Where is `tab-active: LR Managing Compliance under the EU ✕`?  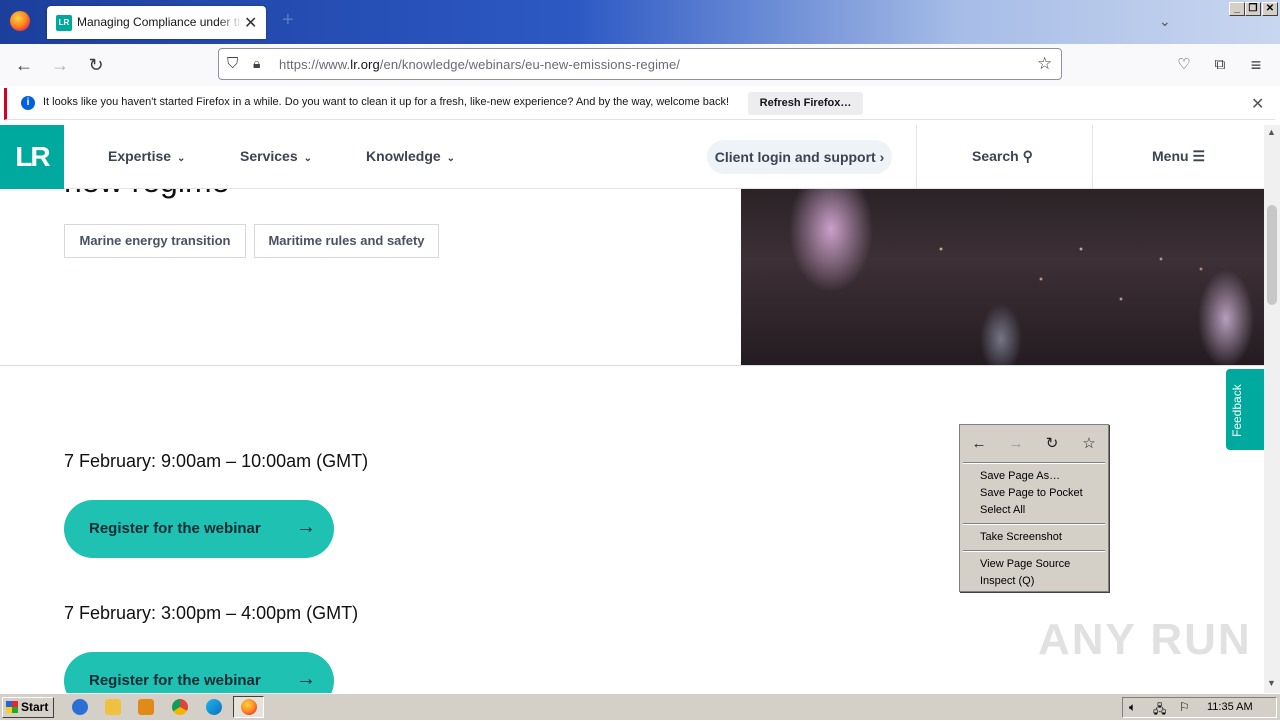 tab-active: LR Managing Compliance under the EU ✕ is located at coordinates (156, 22).